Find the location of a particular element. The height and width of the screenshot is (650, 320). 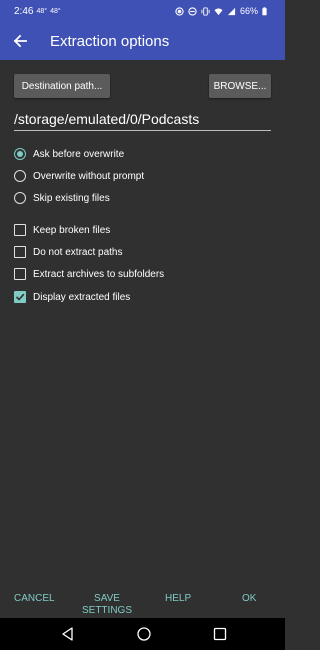

arrow-back-icon is located at coordinates (20, 41).